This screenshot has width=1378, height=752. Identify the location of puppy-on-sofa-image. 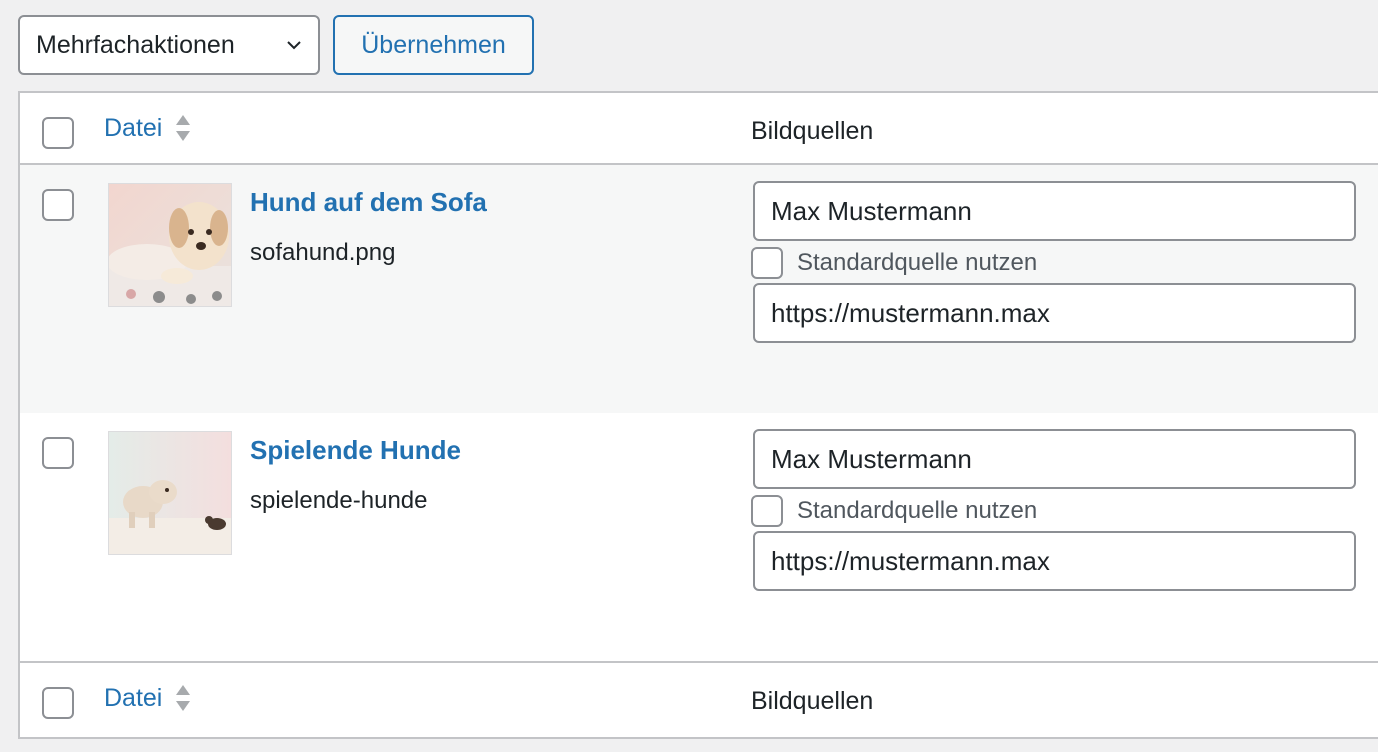
(170, 245).